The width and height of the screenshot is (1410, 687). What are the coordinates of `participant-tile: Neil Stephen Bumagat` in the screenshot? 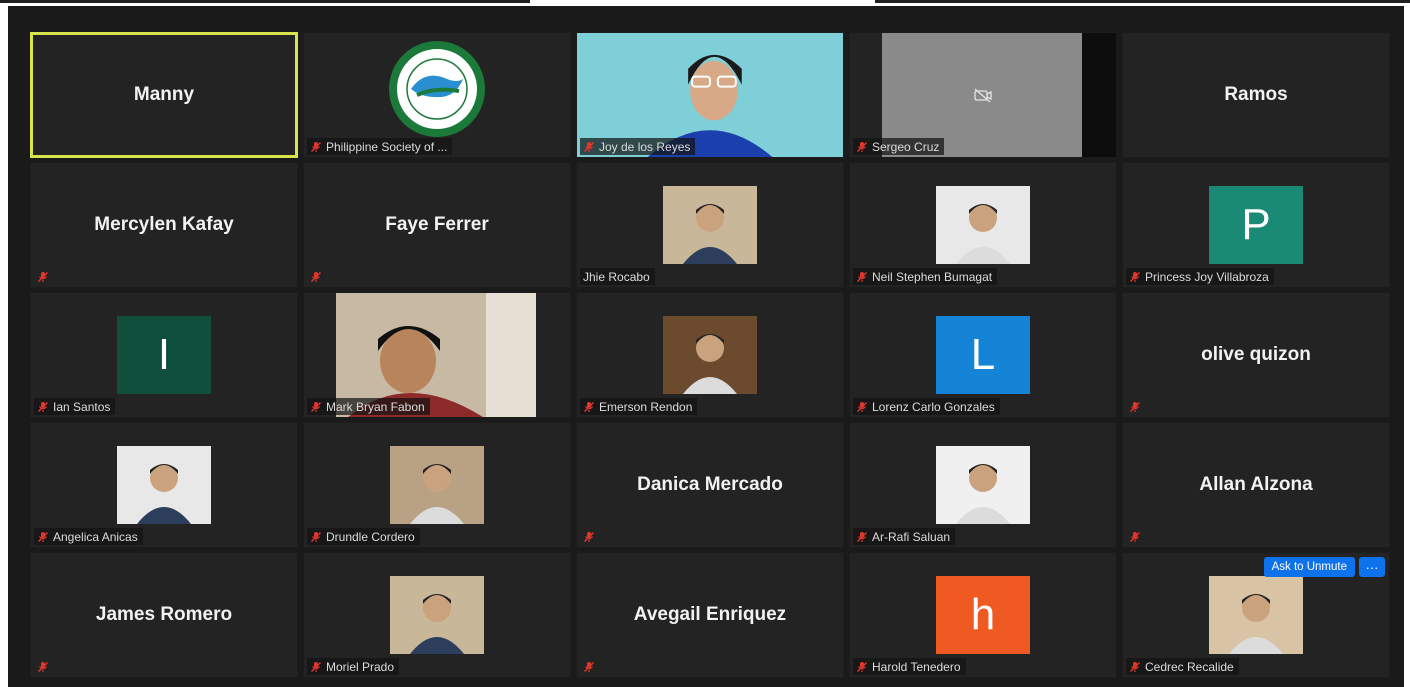 It's located at (983, 225).